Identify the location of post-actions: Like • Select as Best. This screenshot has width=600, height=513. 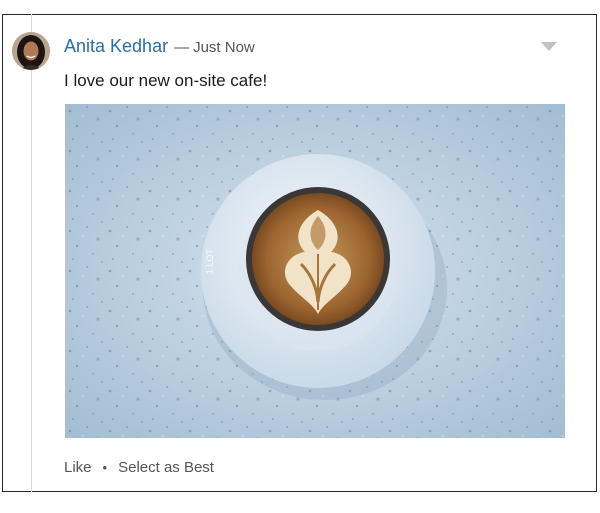
(139, 467).